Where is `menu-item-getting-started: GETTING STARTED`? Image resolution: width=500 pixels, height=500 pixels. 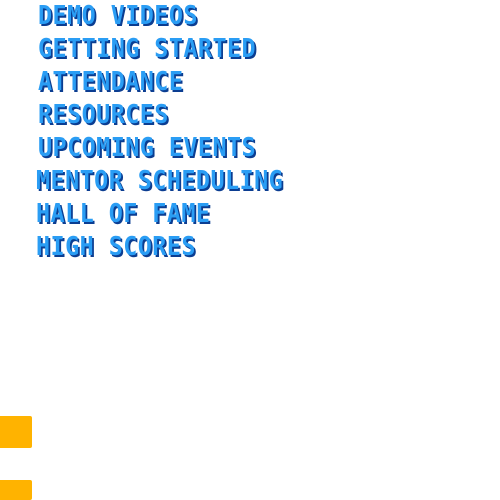 menu-item-getting-started: GETTING STARTED is located at coordinates (190, 49).